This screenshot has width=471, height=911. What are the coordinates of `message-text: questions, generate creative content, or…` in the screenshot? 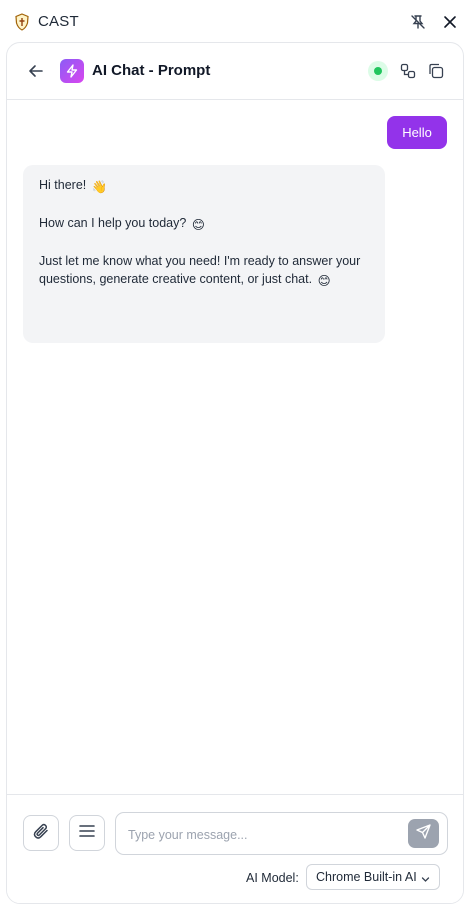 It's located at (176, 279).